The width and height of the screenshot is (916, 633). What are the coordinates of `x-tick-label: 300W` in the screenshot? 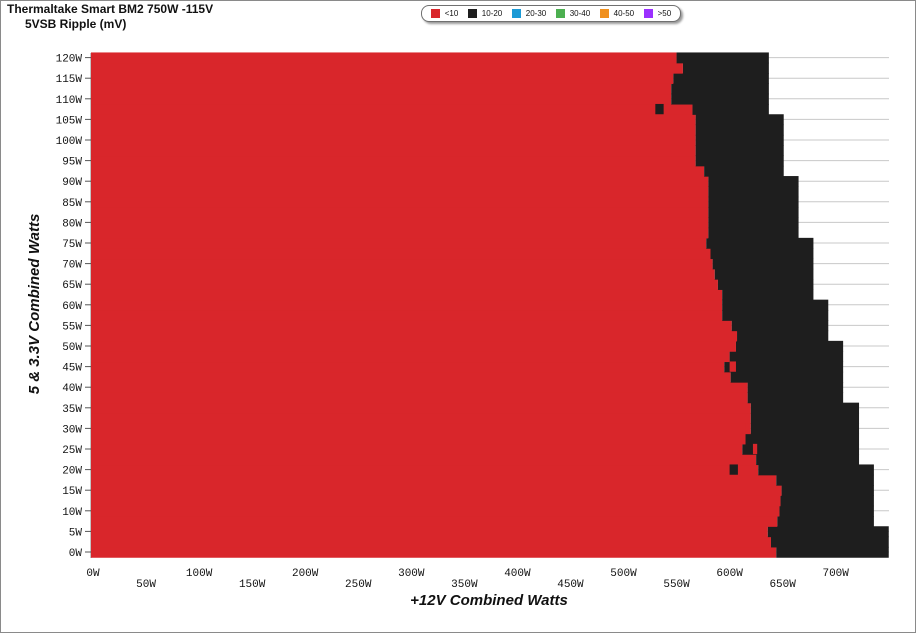 It's located at (411, 574).